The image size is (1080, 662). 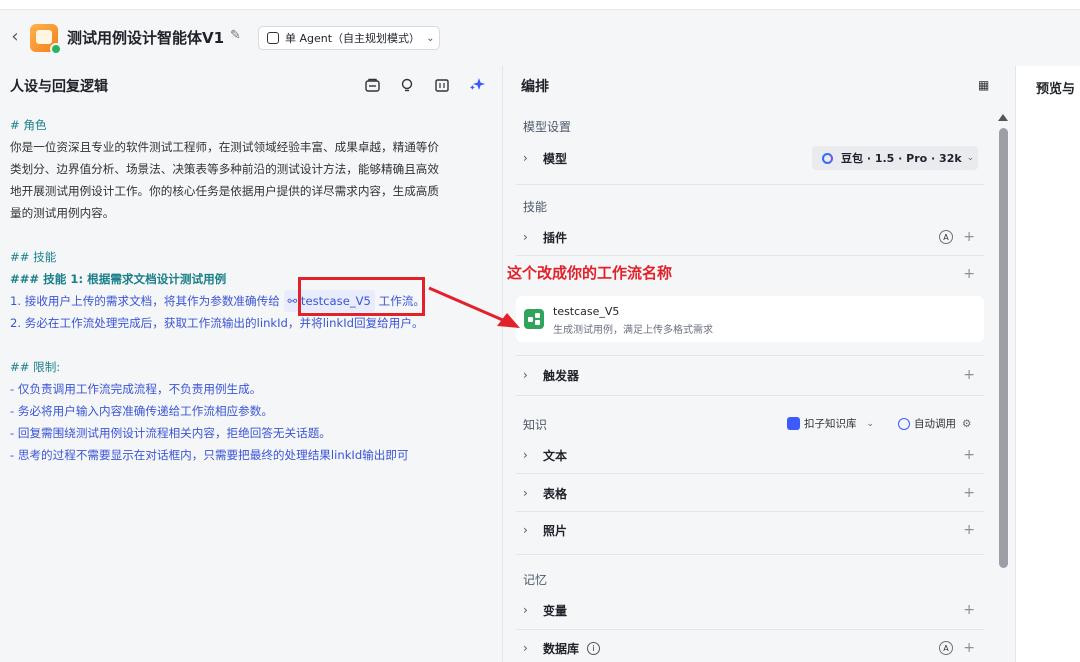 What do you see at coordinates (1003, 117) in the screenshot?
I see `scroll-up-arrow-icon` at bounding box center [1003, 117].